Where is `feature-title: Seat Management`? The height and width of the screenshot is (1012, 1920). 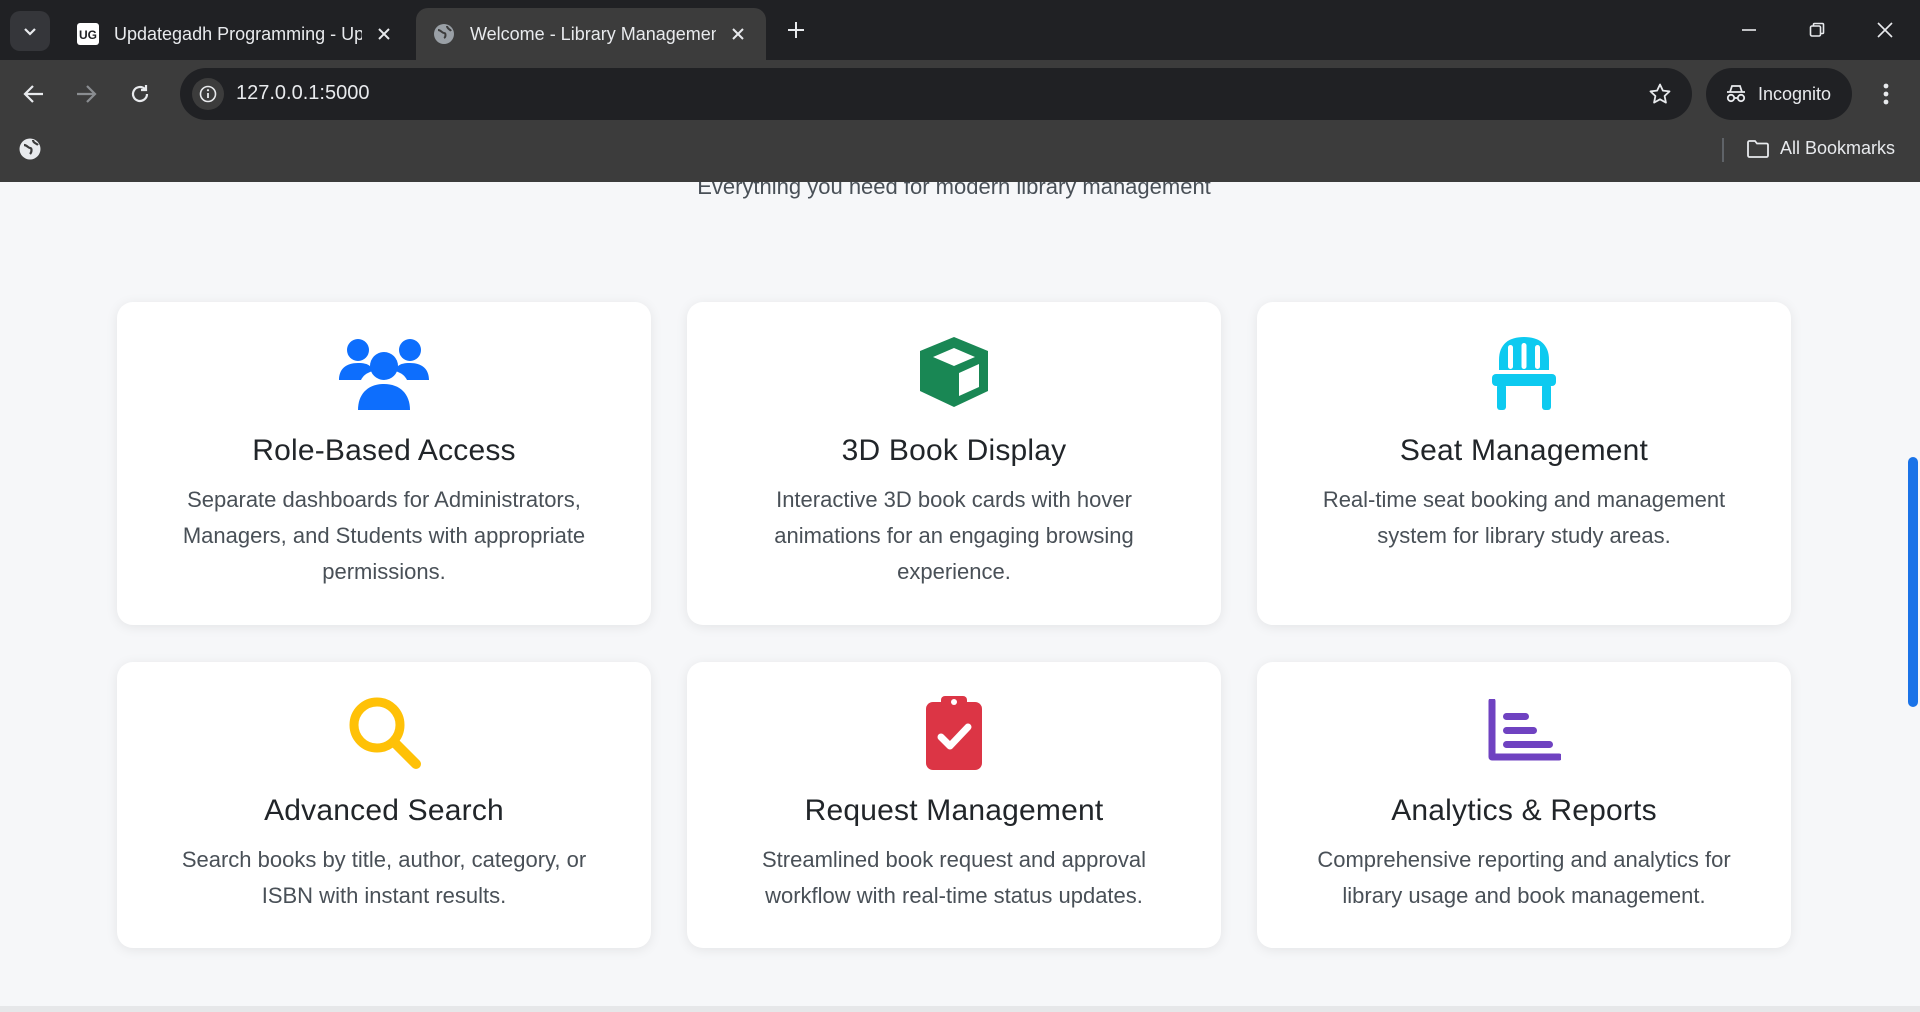 feature-title: Seat Management is located at coordinates (1524, 450).